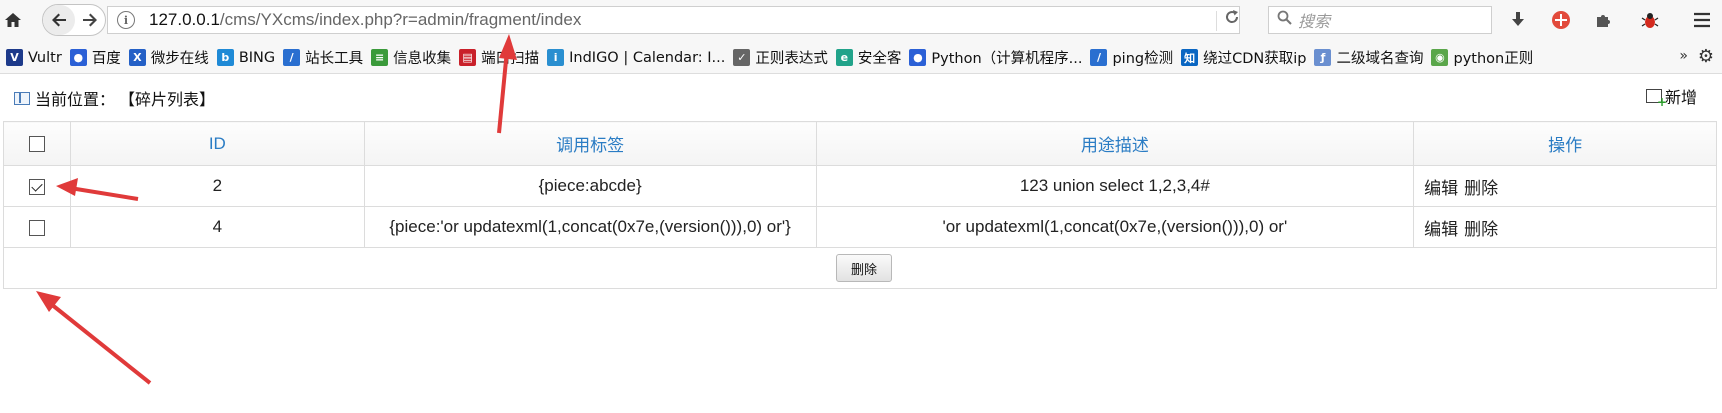  I want to click on id-cell: 4, so click(217, 227).